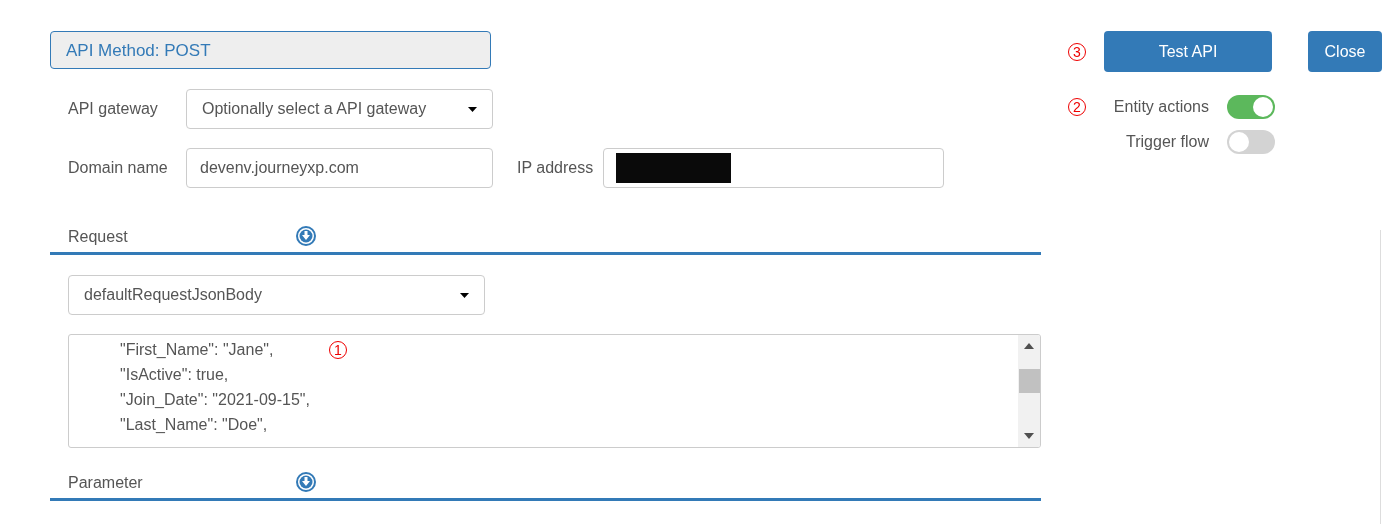 Image resolution: width=1392 pixels, height=524 pixels. Describe the element at coordinates (555, 168) in the screenshot. I see `field-label: IP address` at that location.